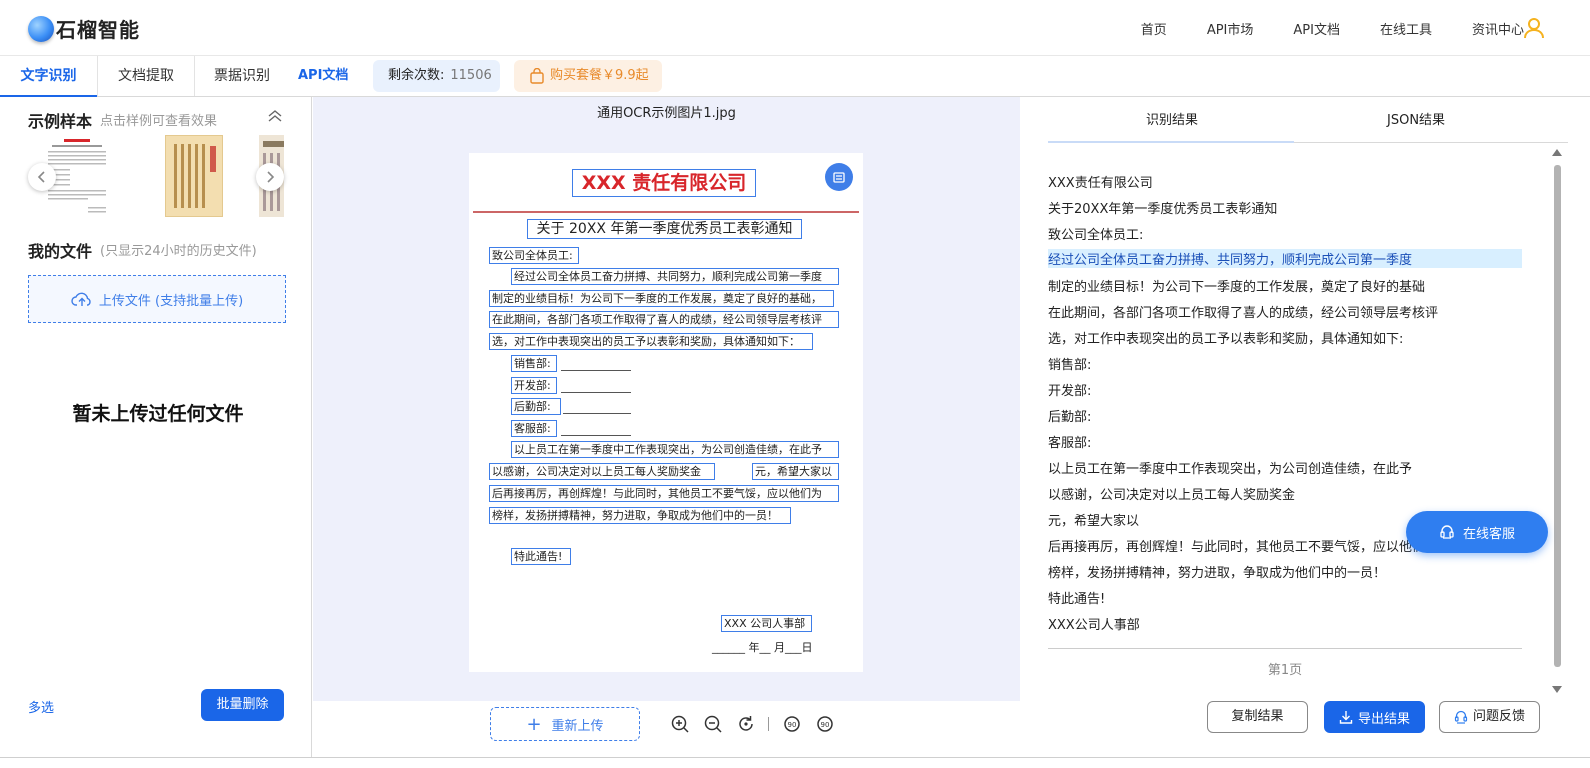  What do you see at coordinates (1557, 416) in the screenshot?
I see `result-scrollbar-thumb` at bounding box center [1557, 416].